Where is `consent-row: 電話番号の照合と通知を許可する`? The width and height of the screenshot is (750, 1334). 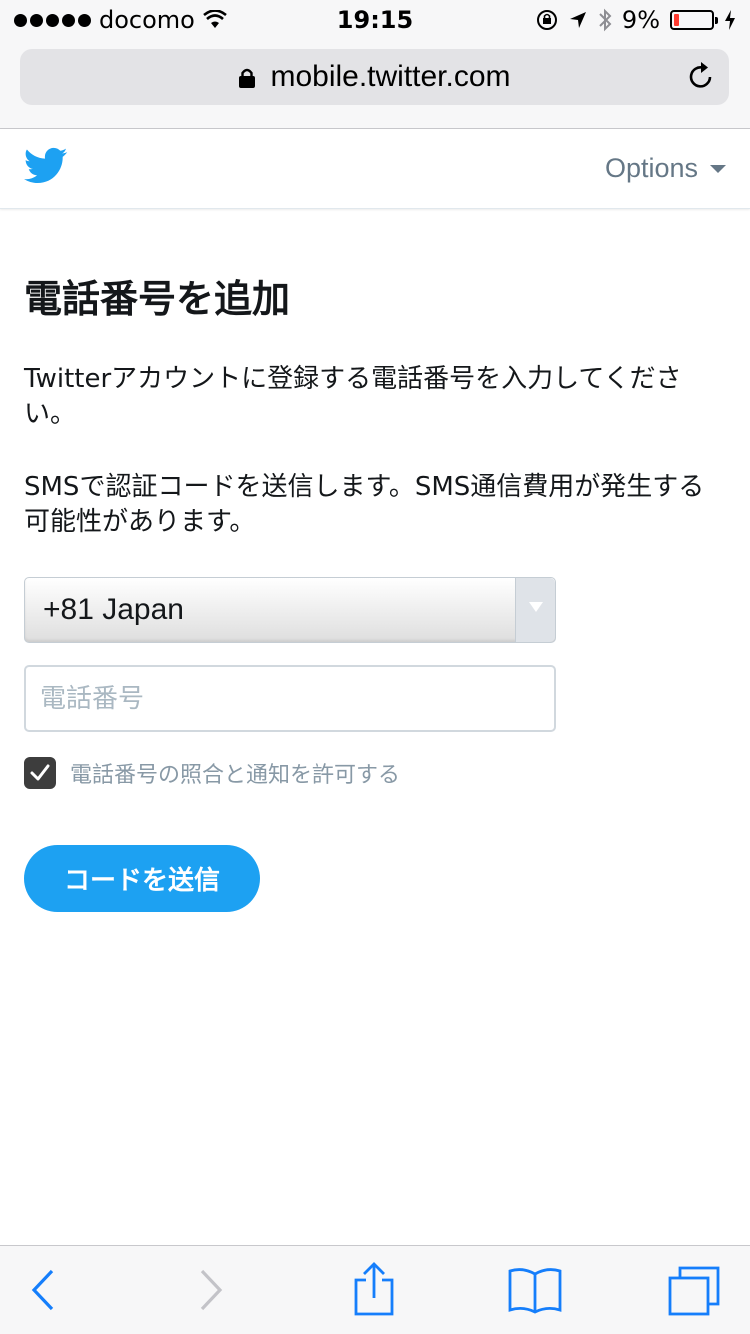
consent-row: 電話番号の照合と通知を許可する is located at coordinates (212, 773).